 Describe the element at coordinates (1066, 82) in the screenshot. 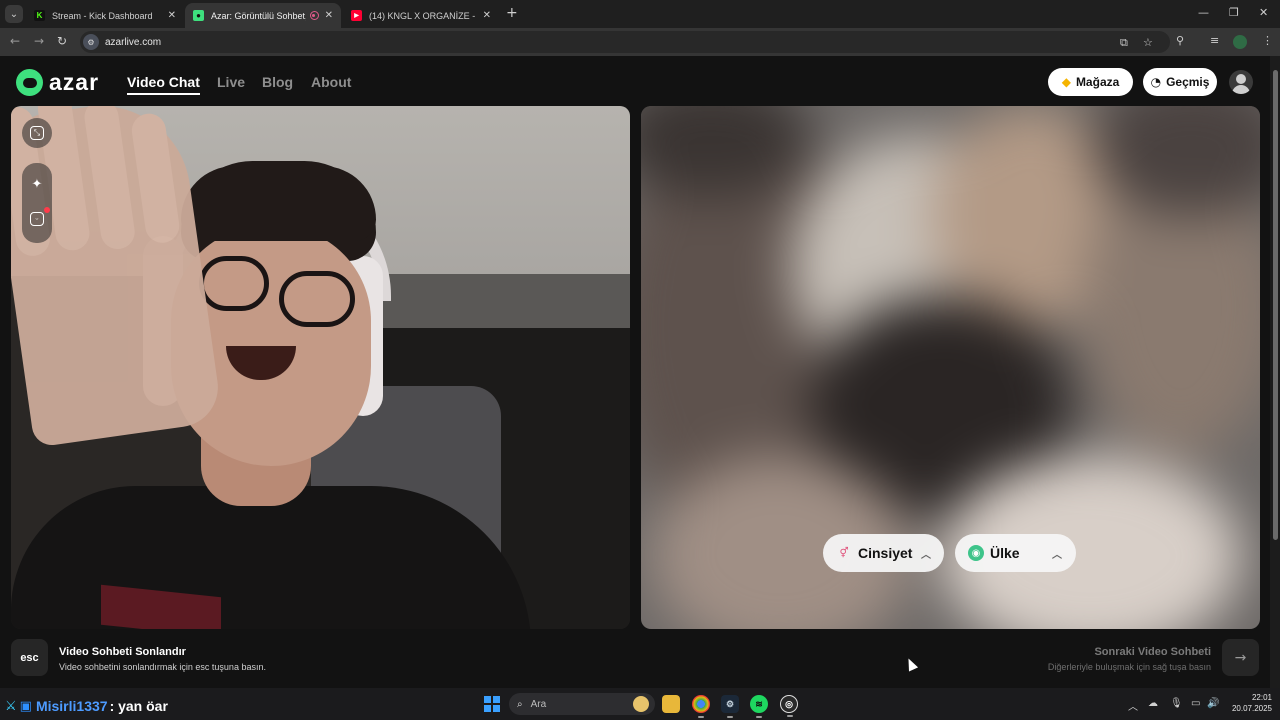

I see `diamond-icon: ◆` at that location.